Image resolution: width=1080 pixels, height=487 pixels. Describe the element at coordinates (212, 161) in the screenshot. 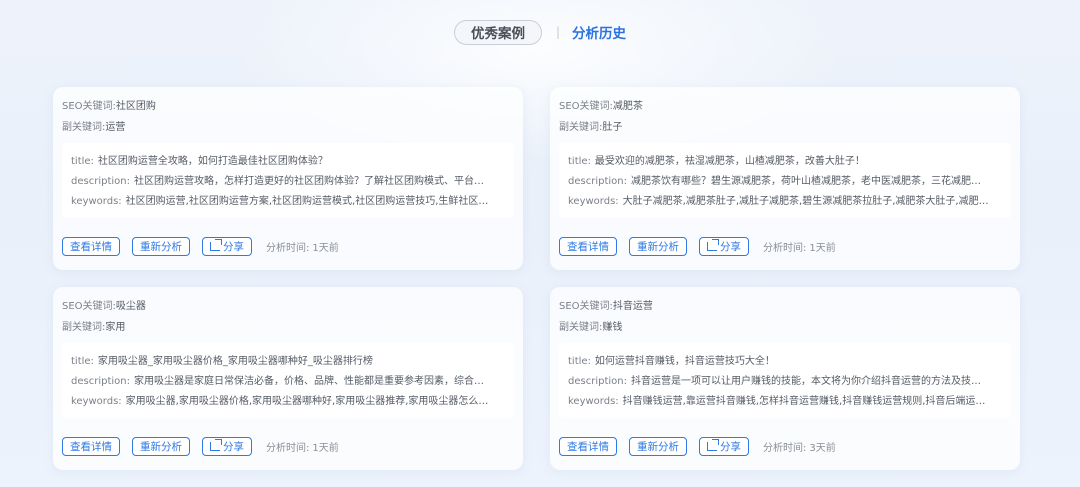

I see `title-value: 社区团购运营全攻略，如何打造最佳社区团购体验？` at that location.